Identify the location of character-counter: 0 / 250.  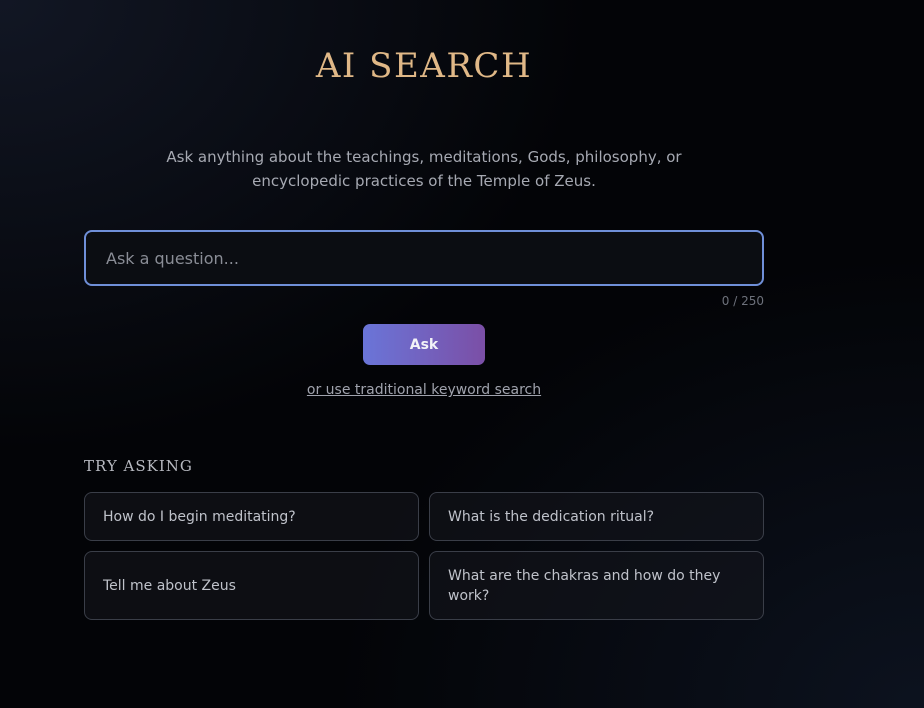
(742, 301).